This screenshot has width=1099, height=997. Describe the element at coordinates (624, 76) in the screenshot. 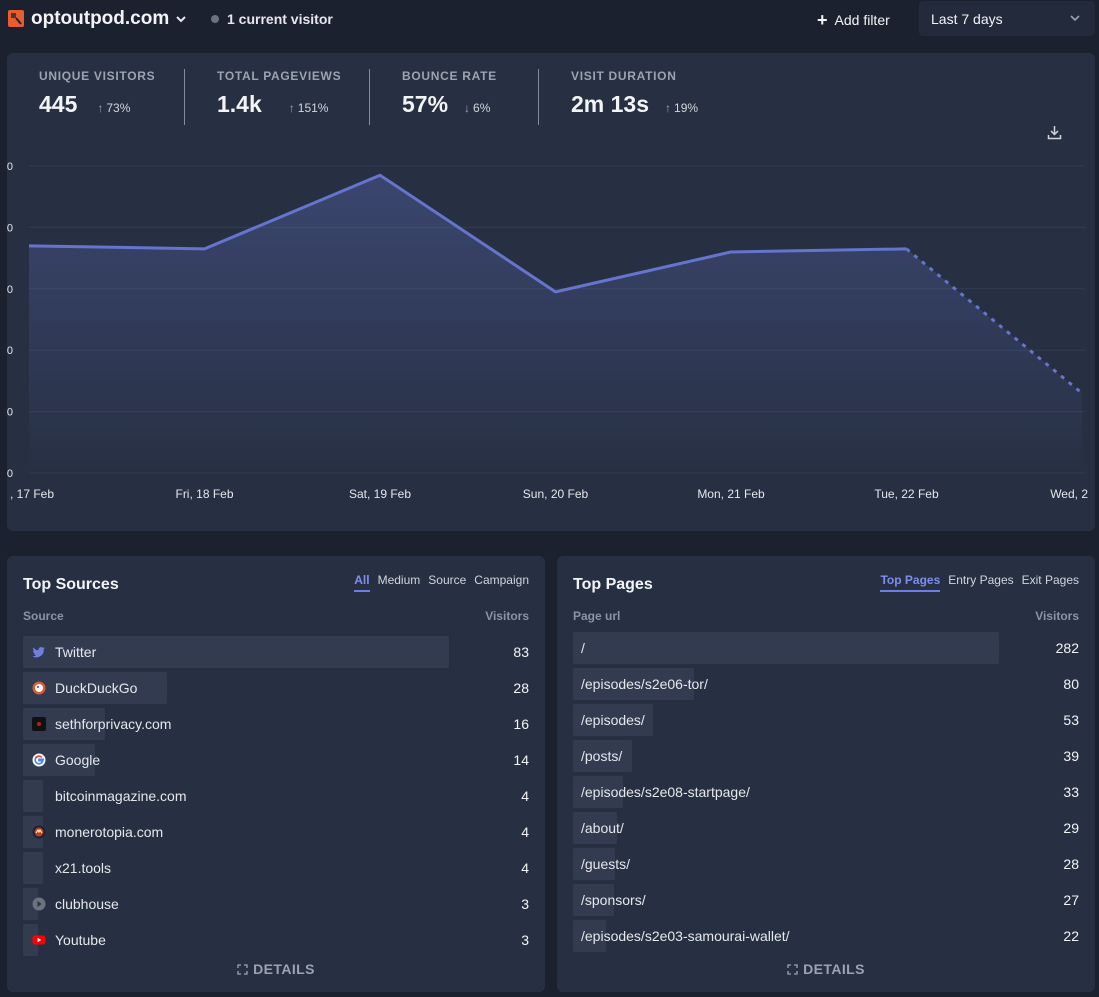

I see `stat-label: VISIT DURATION` at that location.